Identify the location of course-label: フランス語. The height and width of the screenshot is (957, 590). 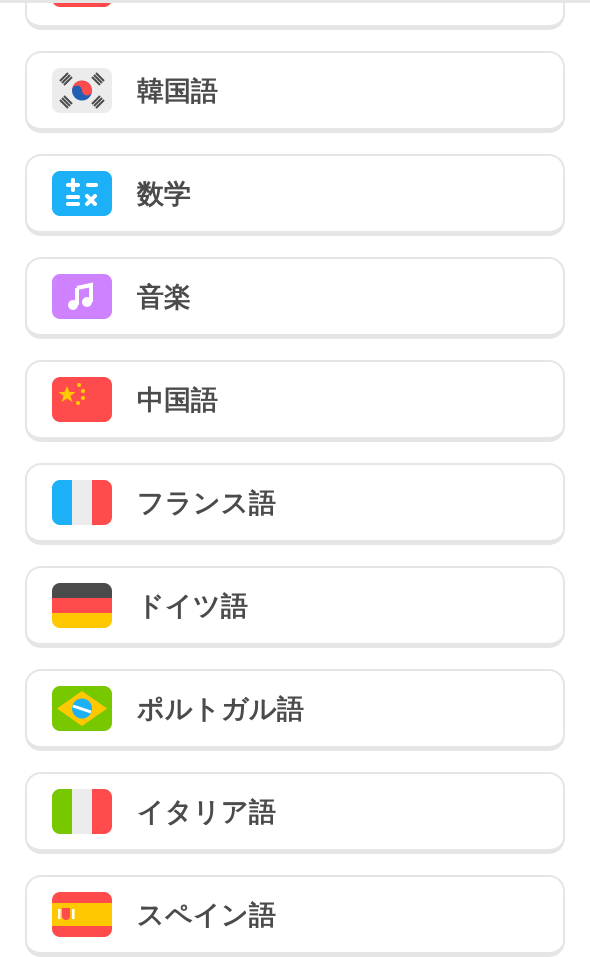
(206, 503).